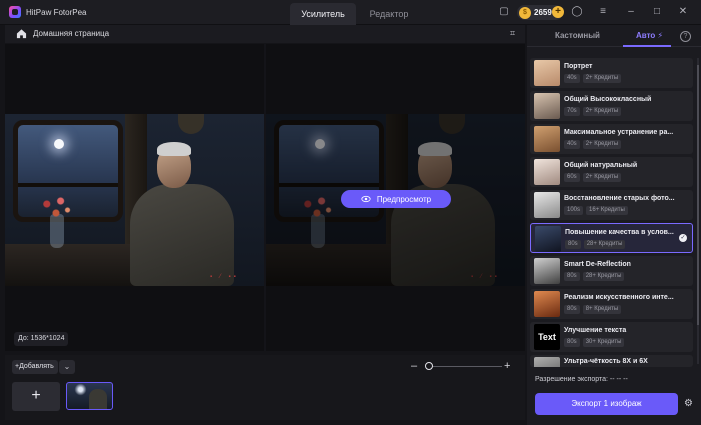 This screenshot has width=701, height=425. What do you see at coordinates (683, 238) in the screenshot?
I see `selected-check-icon: ✓` at bounding box center [683, 238].